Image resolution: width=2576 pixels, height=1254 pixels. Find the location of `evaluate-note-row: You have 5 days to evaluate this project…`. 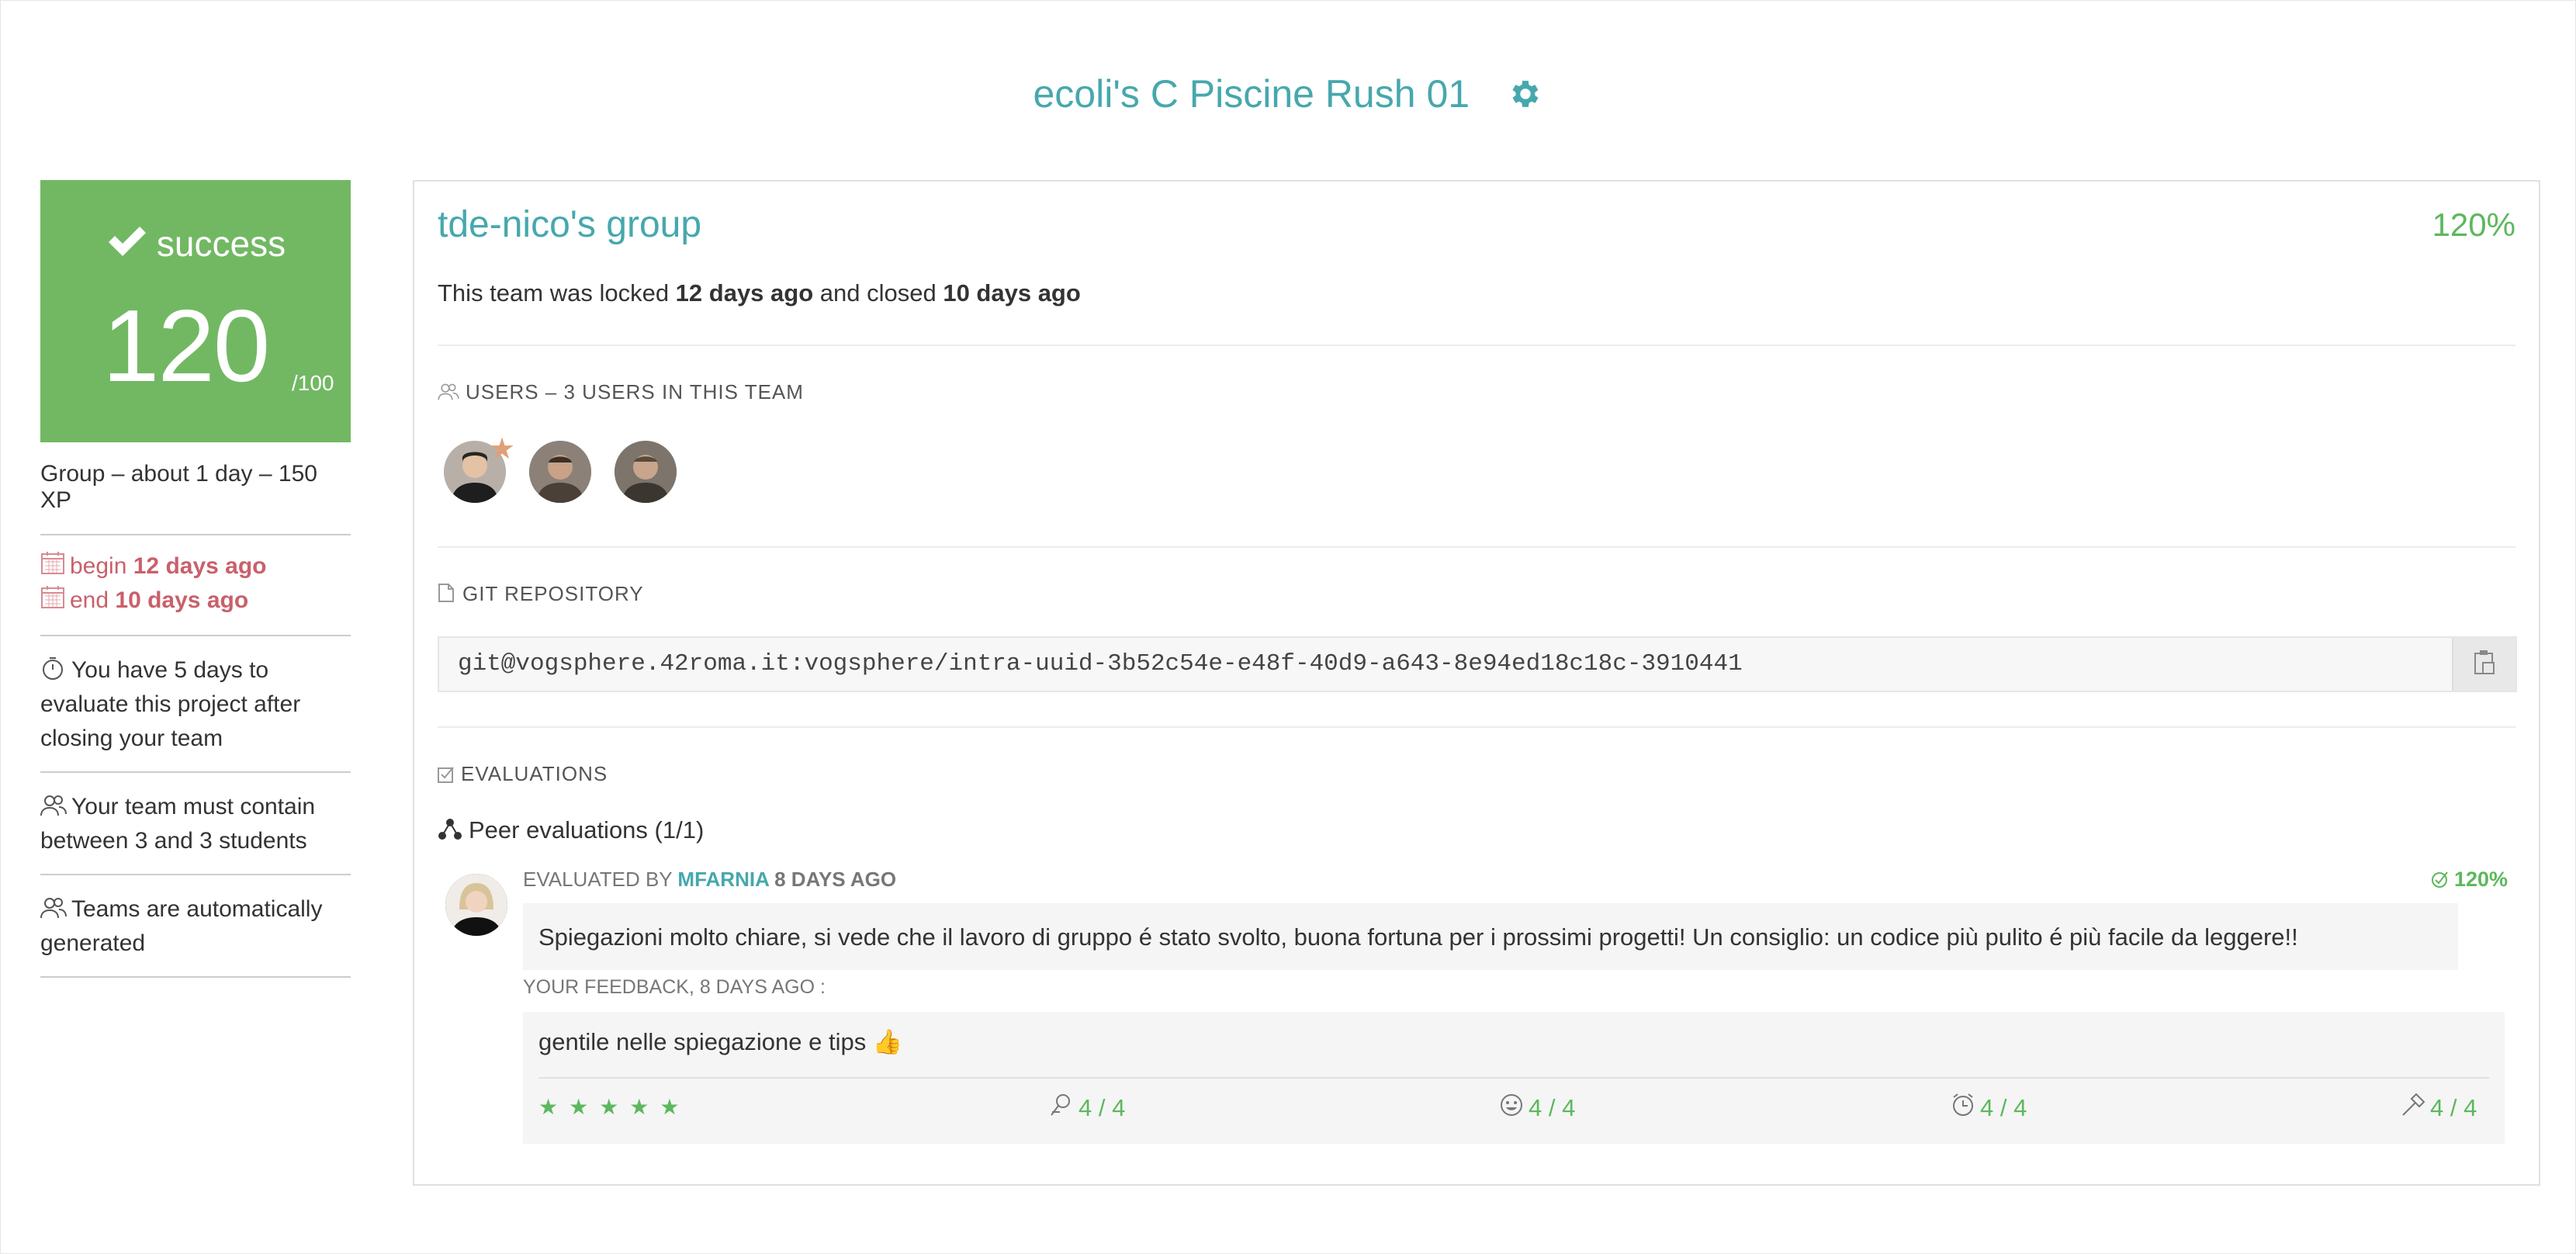

evaluate-note-row: You have 5 days to evaluate this project… is located at coordinates (195, 704).